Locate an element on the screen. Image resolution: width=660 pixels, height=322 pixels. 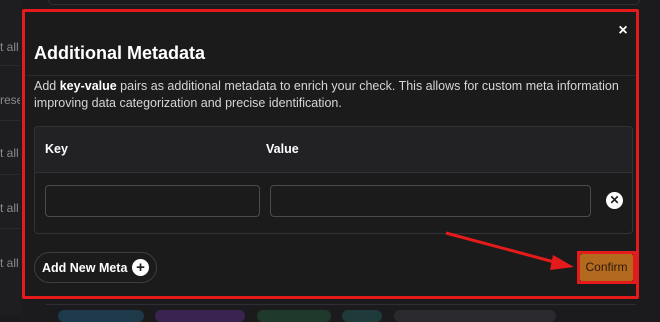
confirm-button: Confirm is located at coordinates (606, 267).